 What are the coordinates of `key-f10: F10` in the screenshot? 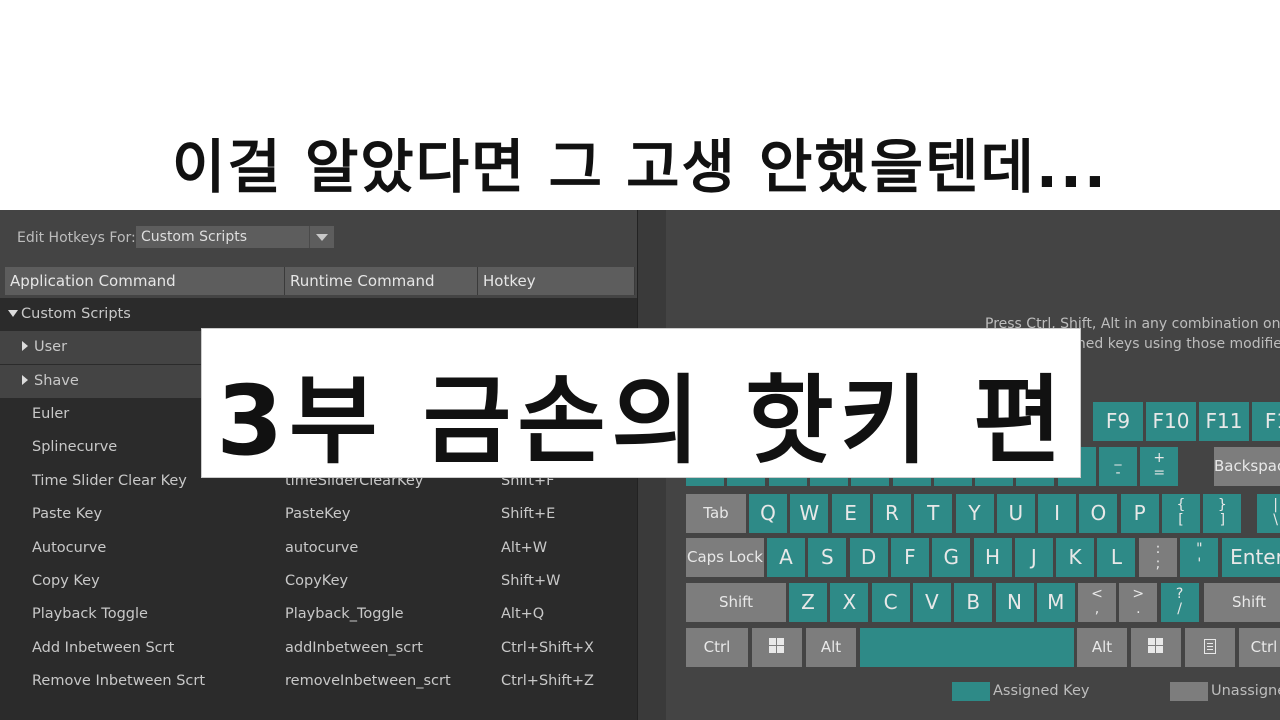 It's located at (1171, 421).